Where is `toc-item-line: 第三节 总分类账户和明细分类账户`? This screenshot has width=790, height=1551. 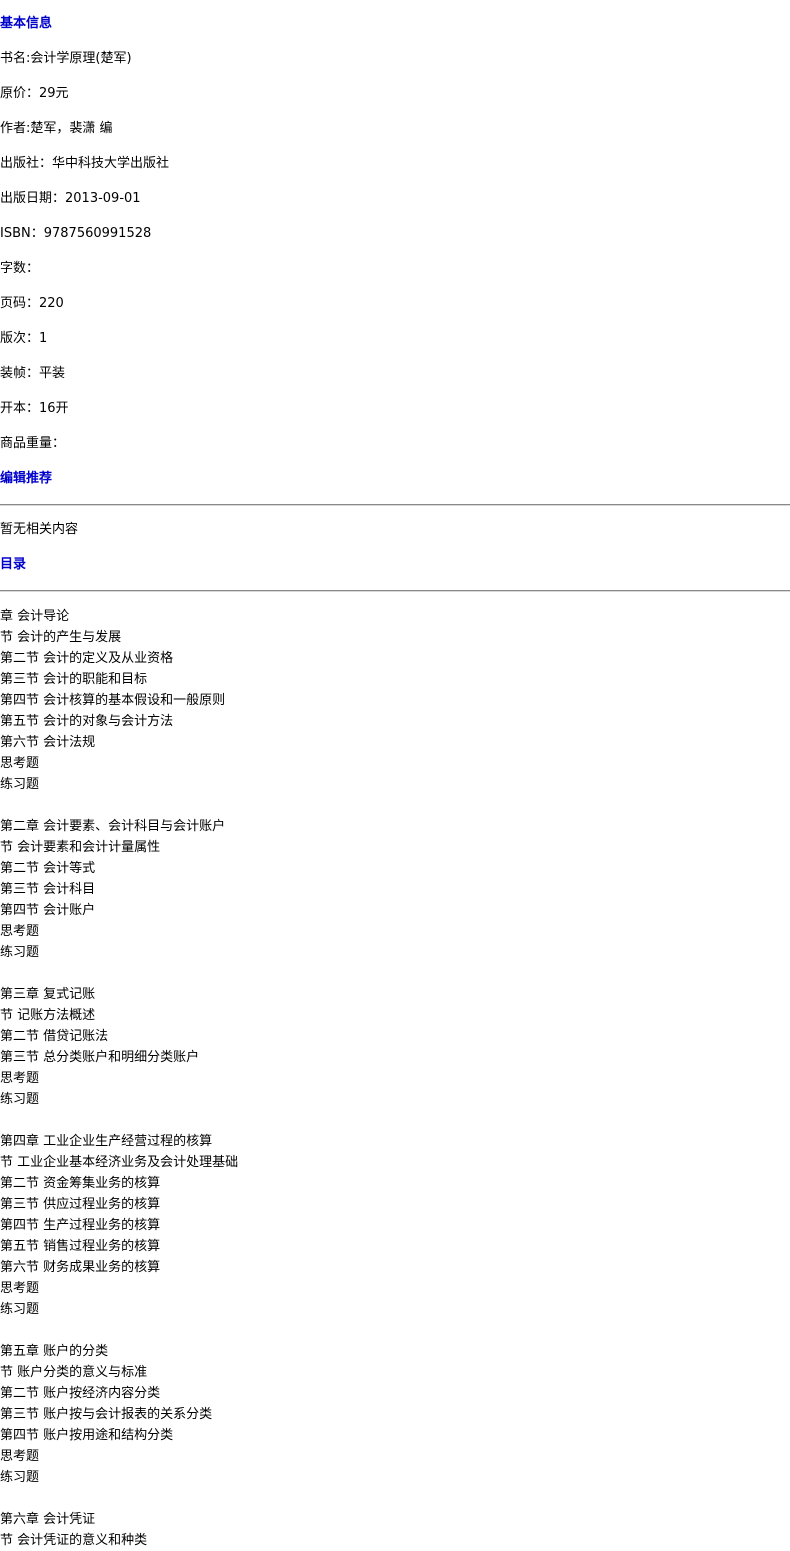
toc-item-line: 第三节 总分类账户和明细分类账户 is located at coordinates (100, 1057).